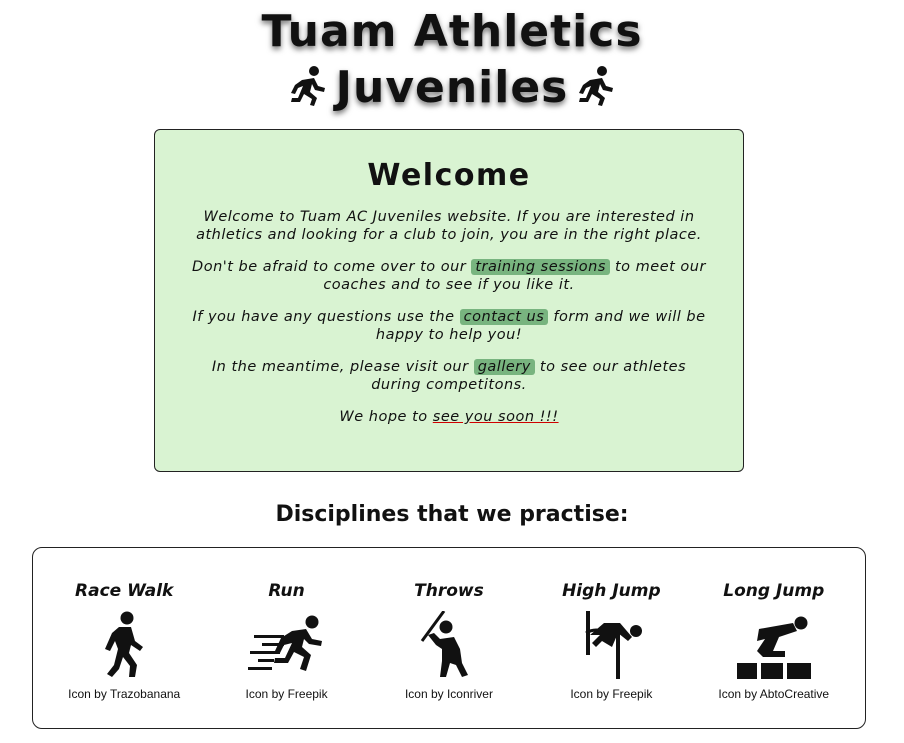  What do you see at coordinates (286, 591) in the screenshot?
I see `discipline-name: Run` at bounding box center [286, 591].